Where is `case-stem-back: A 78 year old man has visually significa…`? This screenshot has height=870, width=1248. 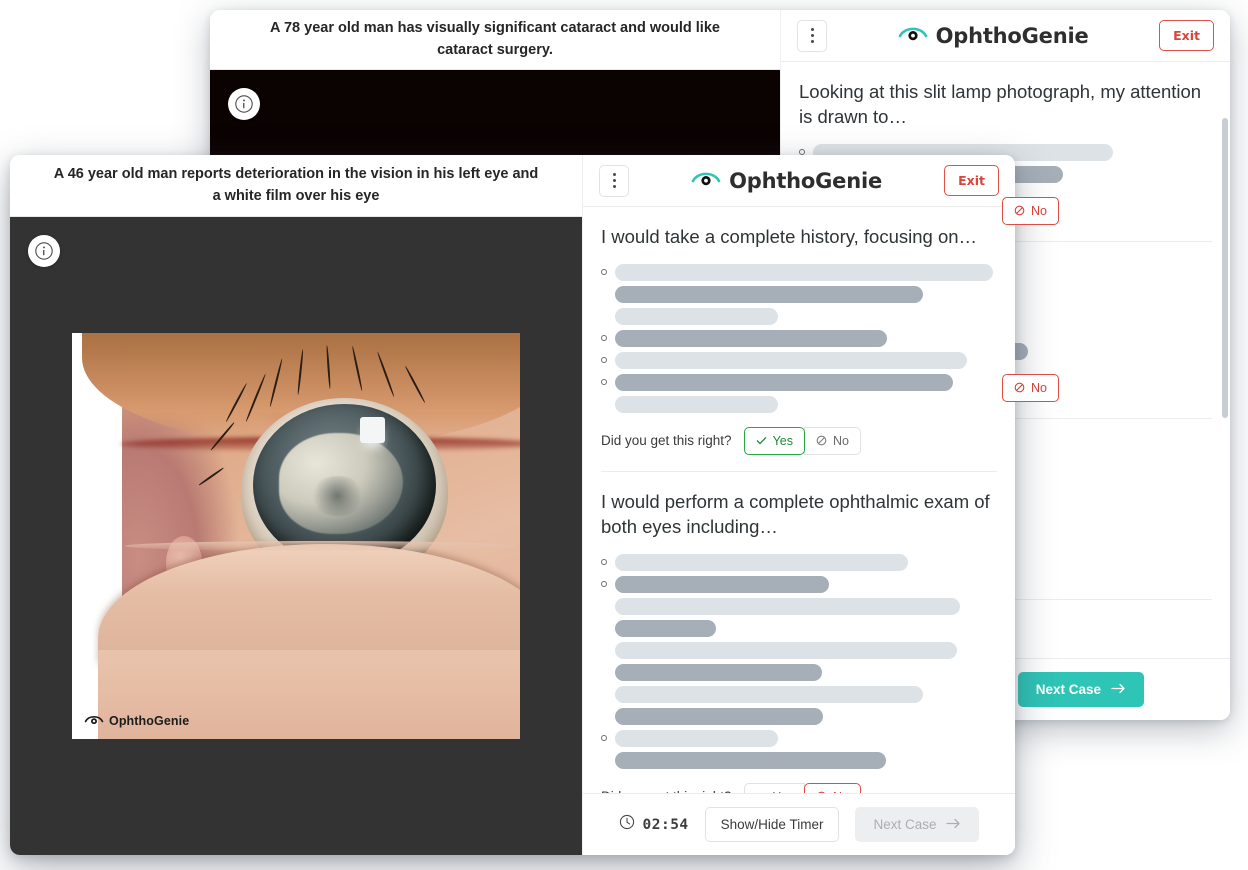
case-stem-back: A 78 year old man has visually significa… is located at coordinates (495, 40).